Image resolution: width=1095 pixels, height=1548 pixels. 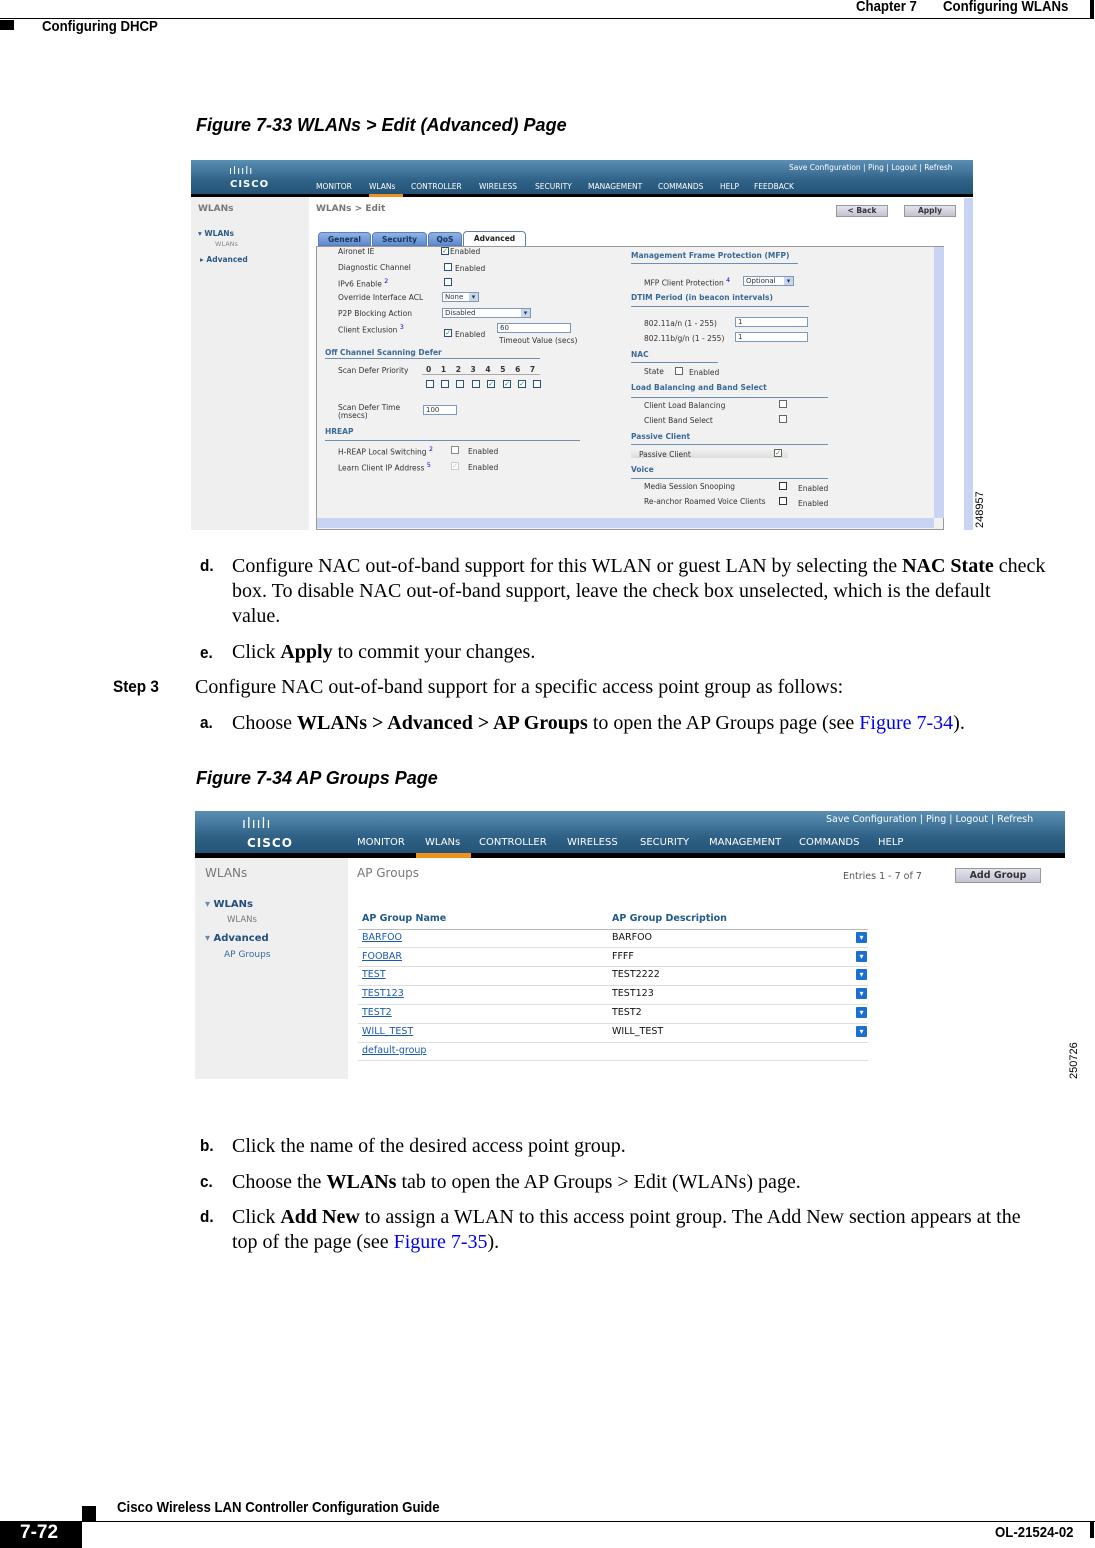 What do you see at coordinates (930, 211) in the screenshot?
I see `apply-button: Apply` at bounding box center [930, 211].